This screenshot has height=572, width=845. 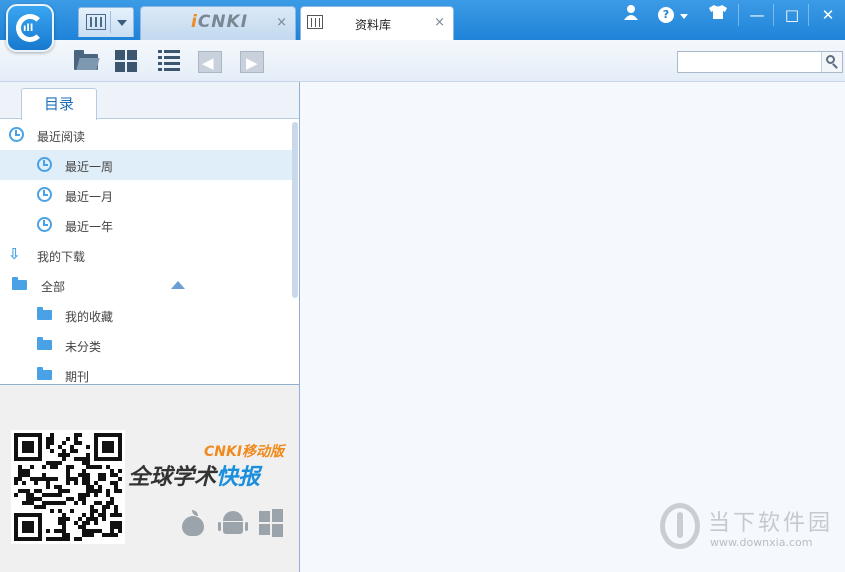 What do you see at coordinates (761, 542) in the screenshot?
I see `watermark-url: www.downxia.com` at bounding box center [761, 542].